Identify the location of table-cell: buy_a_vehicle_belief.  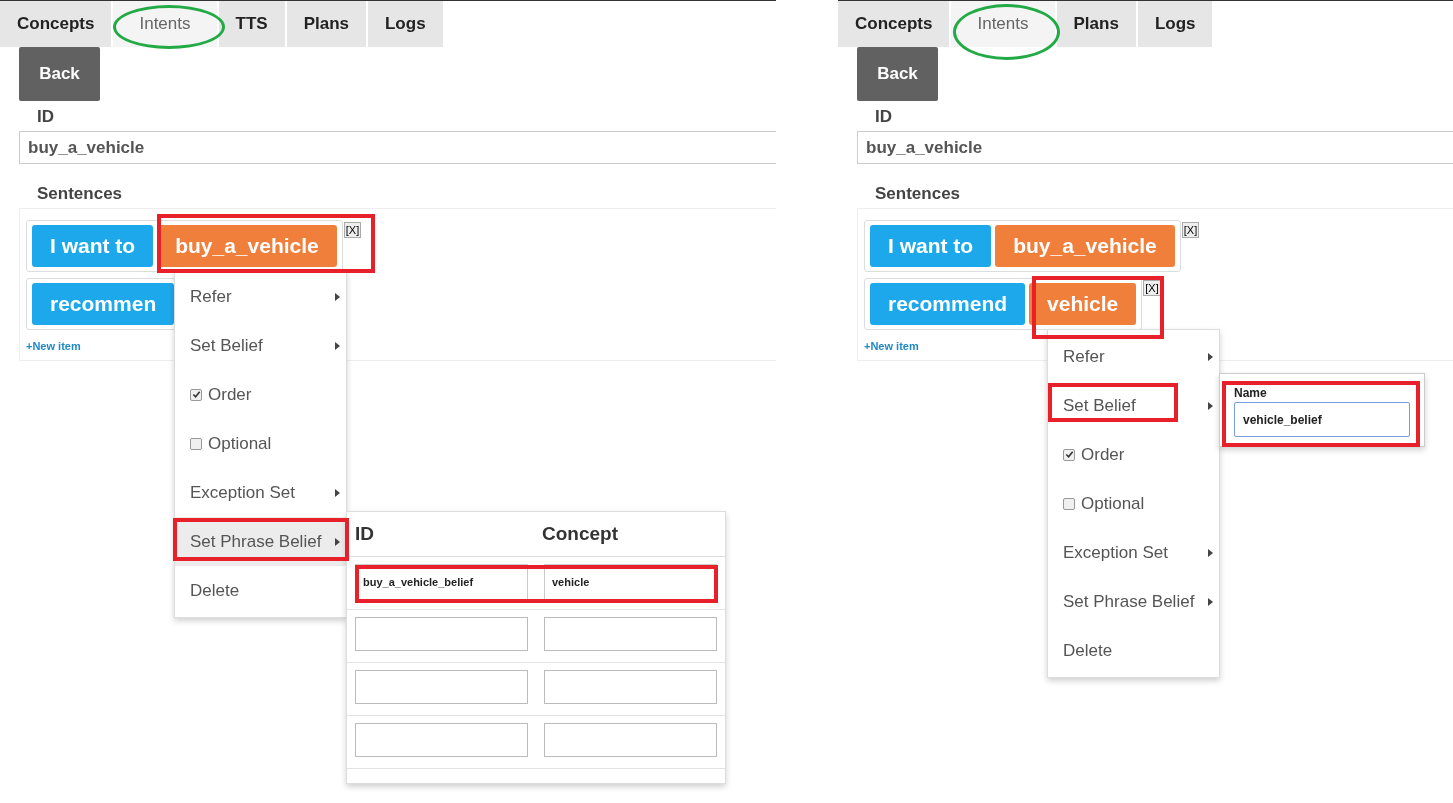
(441, 583).